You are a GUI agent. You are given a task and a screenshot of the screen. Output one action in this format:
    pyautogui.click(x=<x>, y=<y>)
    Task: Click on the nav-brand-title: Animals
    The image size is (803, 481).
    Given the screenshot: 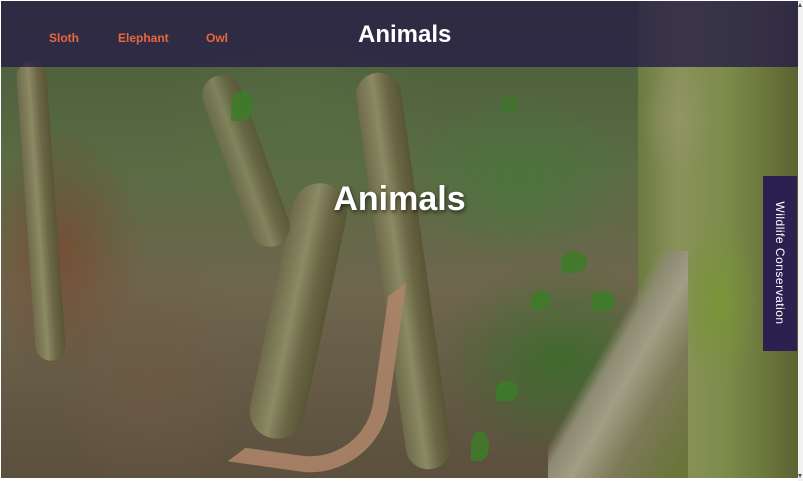 What is the action you would take?
    pyautogui.click(x=405, y=34)
    